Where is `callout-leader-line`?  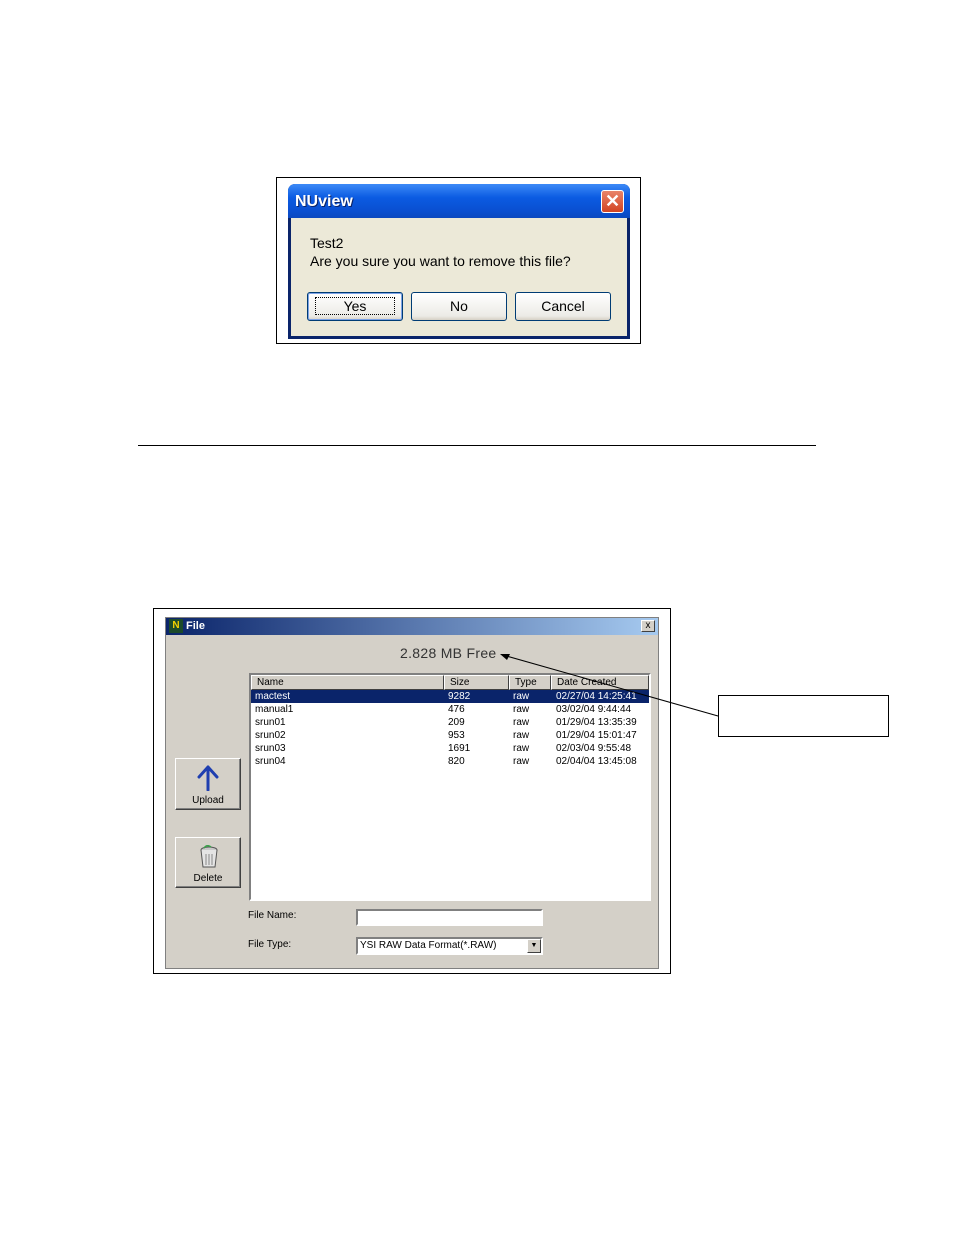
callout-leader-line is located at coordinates (609, 685).